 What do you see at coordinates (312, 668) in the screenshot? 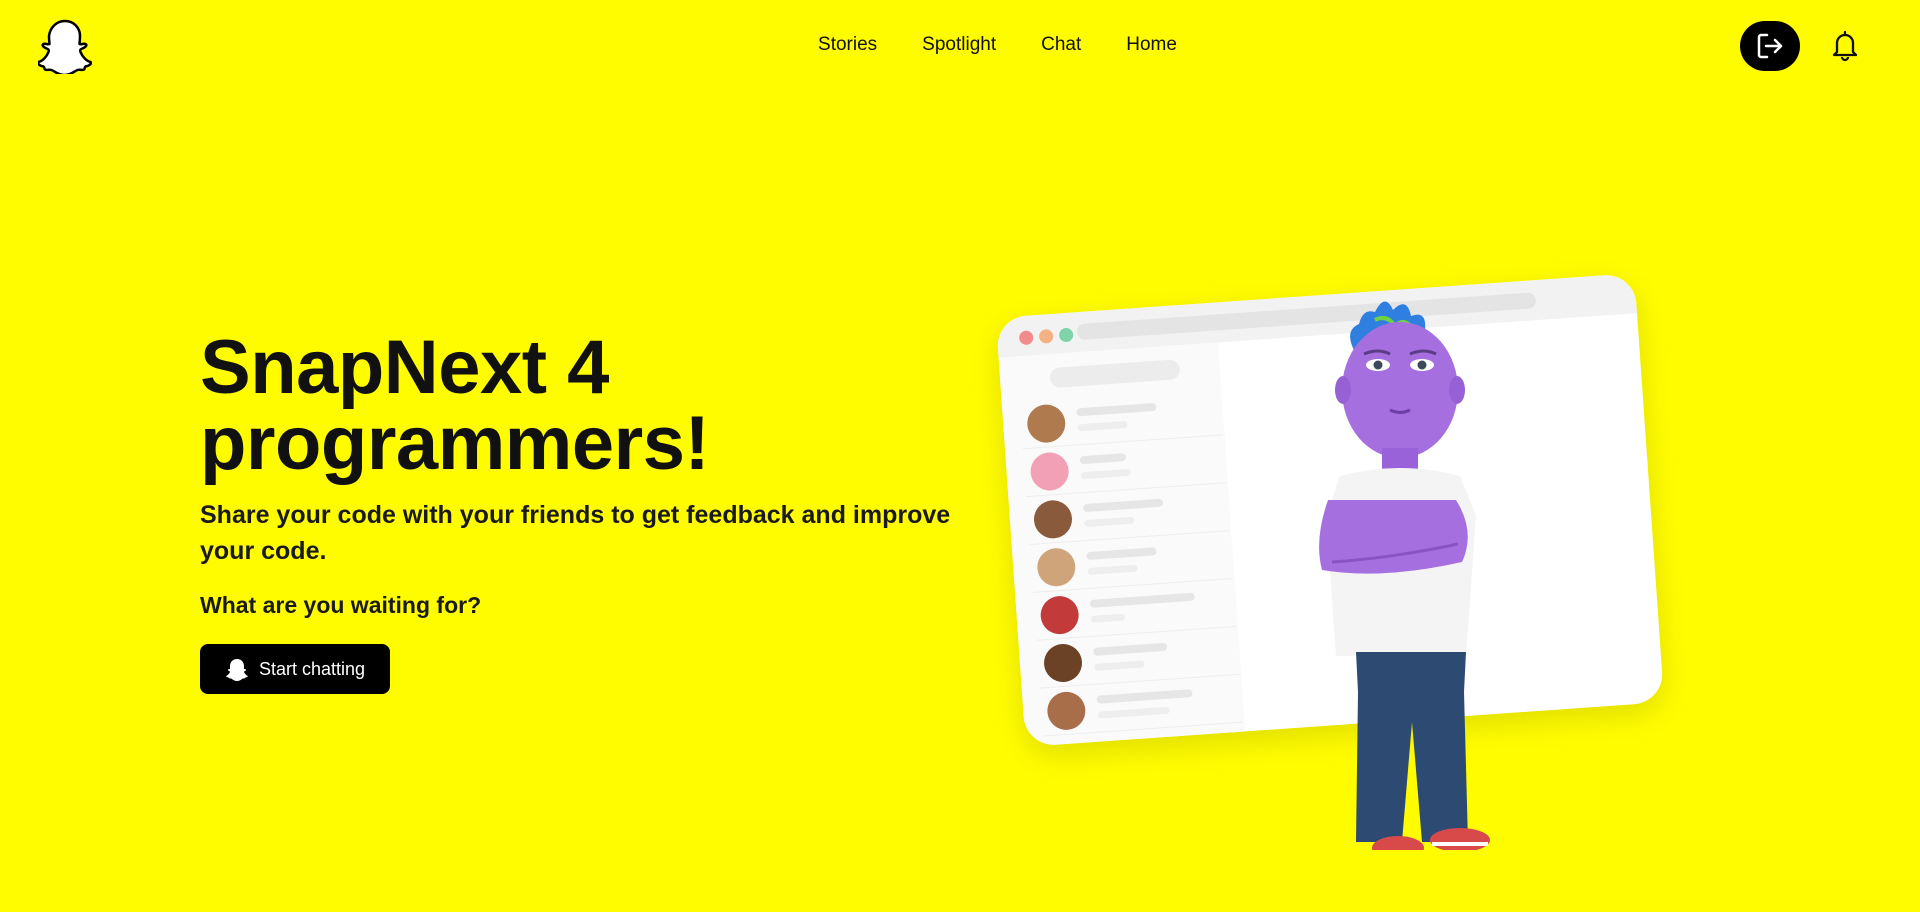
I see `start-chatting-label: Start chatting` at bounding box center [312, 668].